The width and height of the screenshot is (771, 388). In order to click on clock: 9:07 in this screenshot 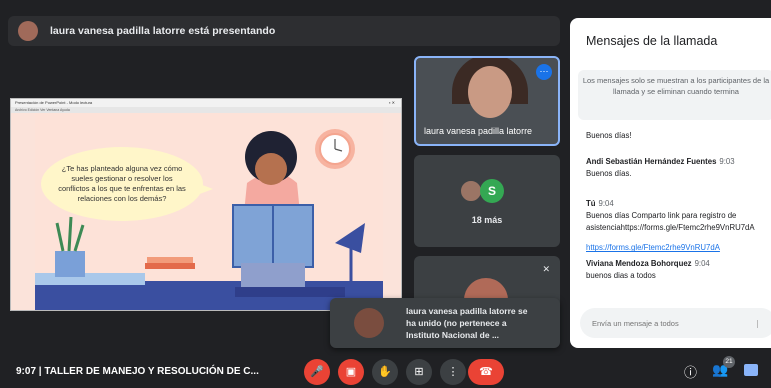, I will do `click(26, 371)`.